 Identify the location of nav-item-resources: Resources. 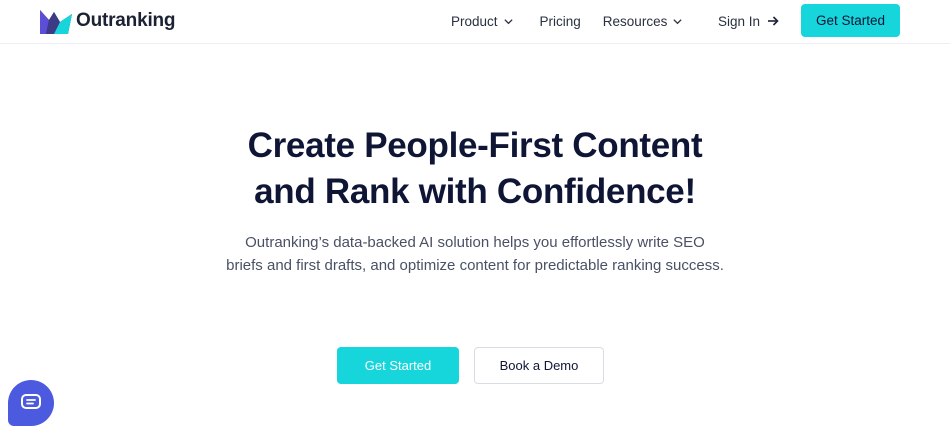
(643, 21).